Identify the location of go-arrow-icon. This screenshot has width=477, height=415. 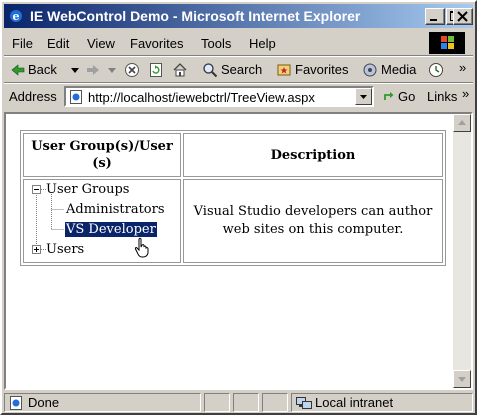
(389, 96).